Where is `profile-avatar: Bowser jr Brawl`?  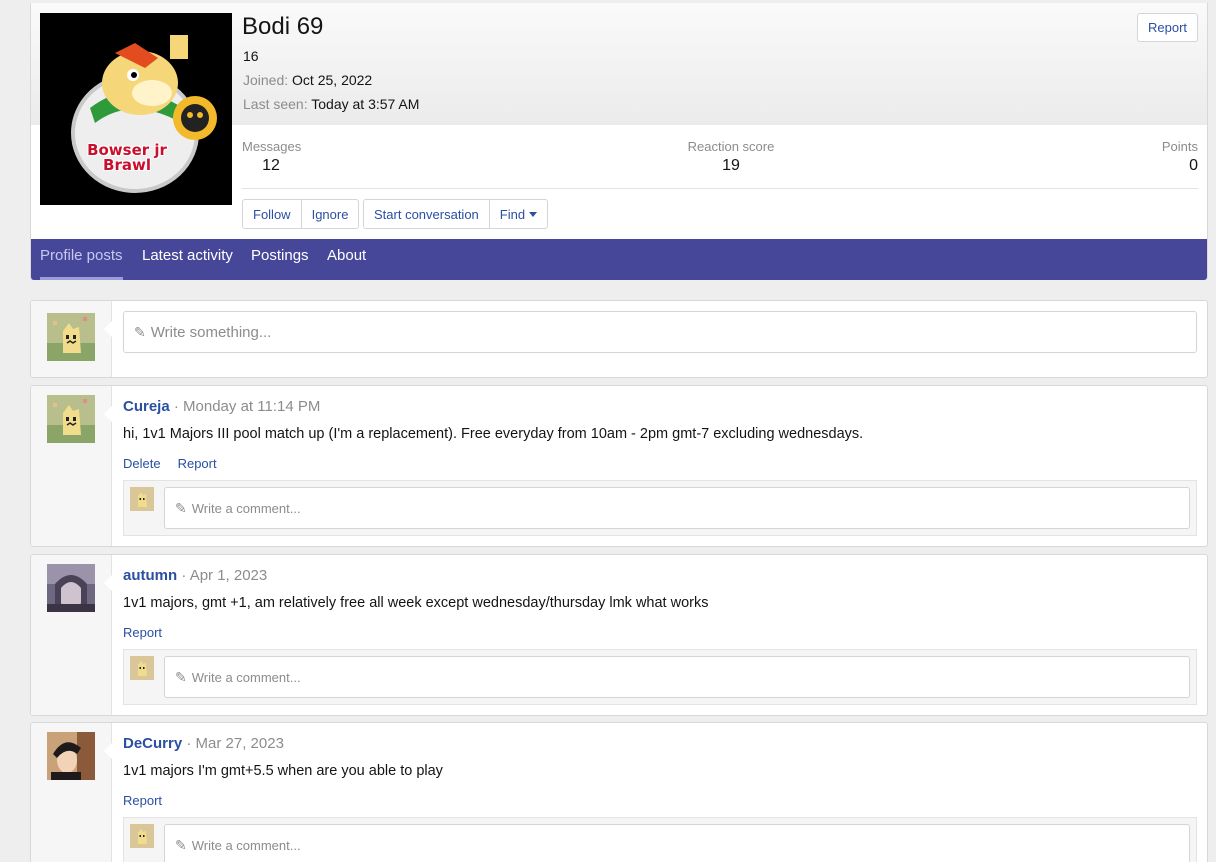 profile-avatar: Bowser jr Brawl is located at coordinates (136, 109).